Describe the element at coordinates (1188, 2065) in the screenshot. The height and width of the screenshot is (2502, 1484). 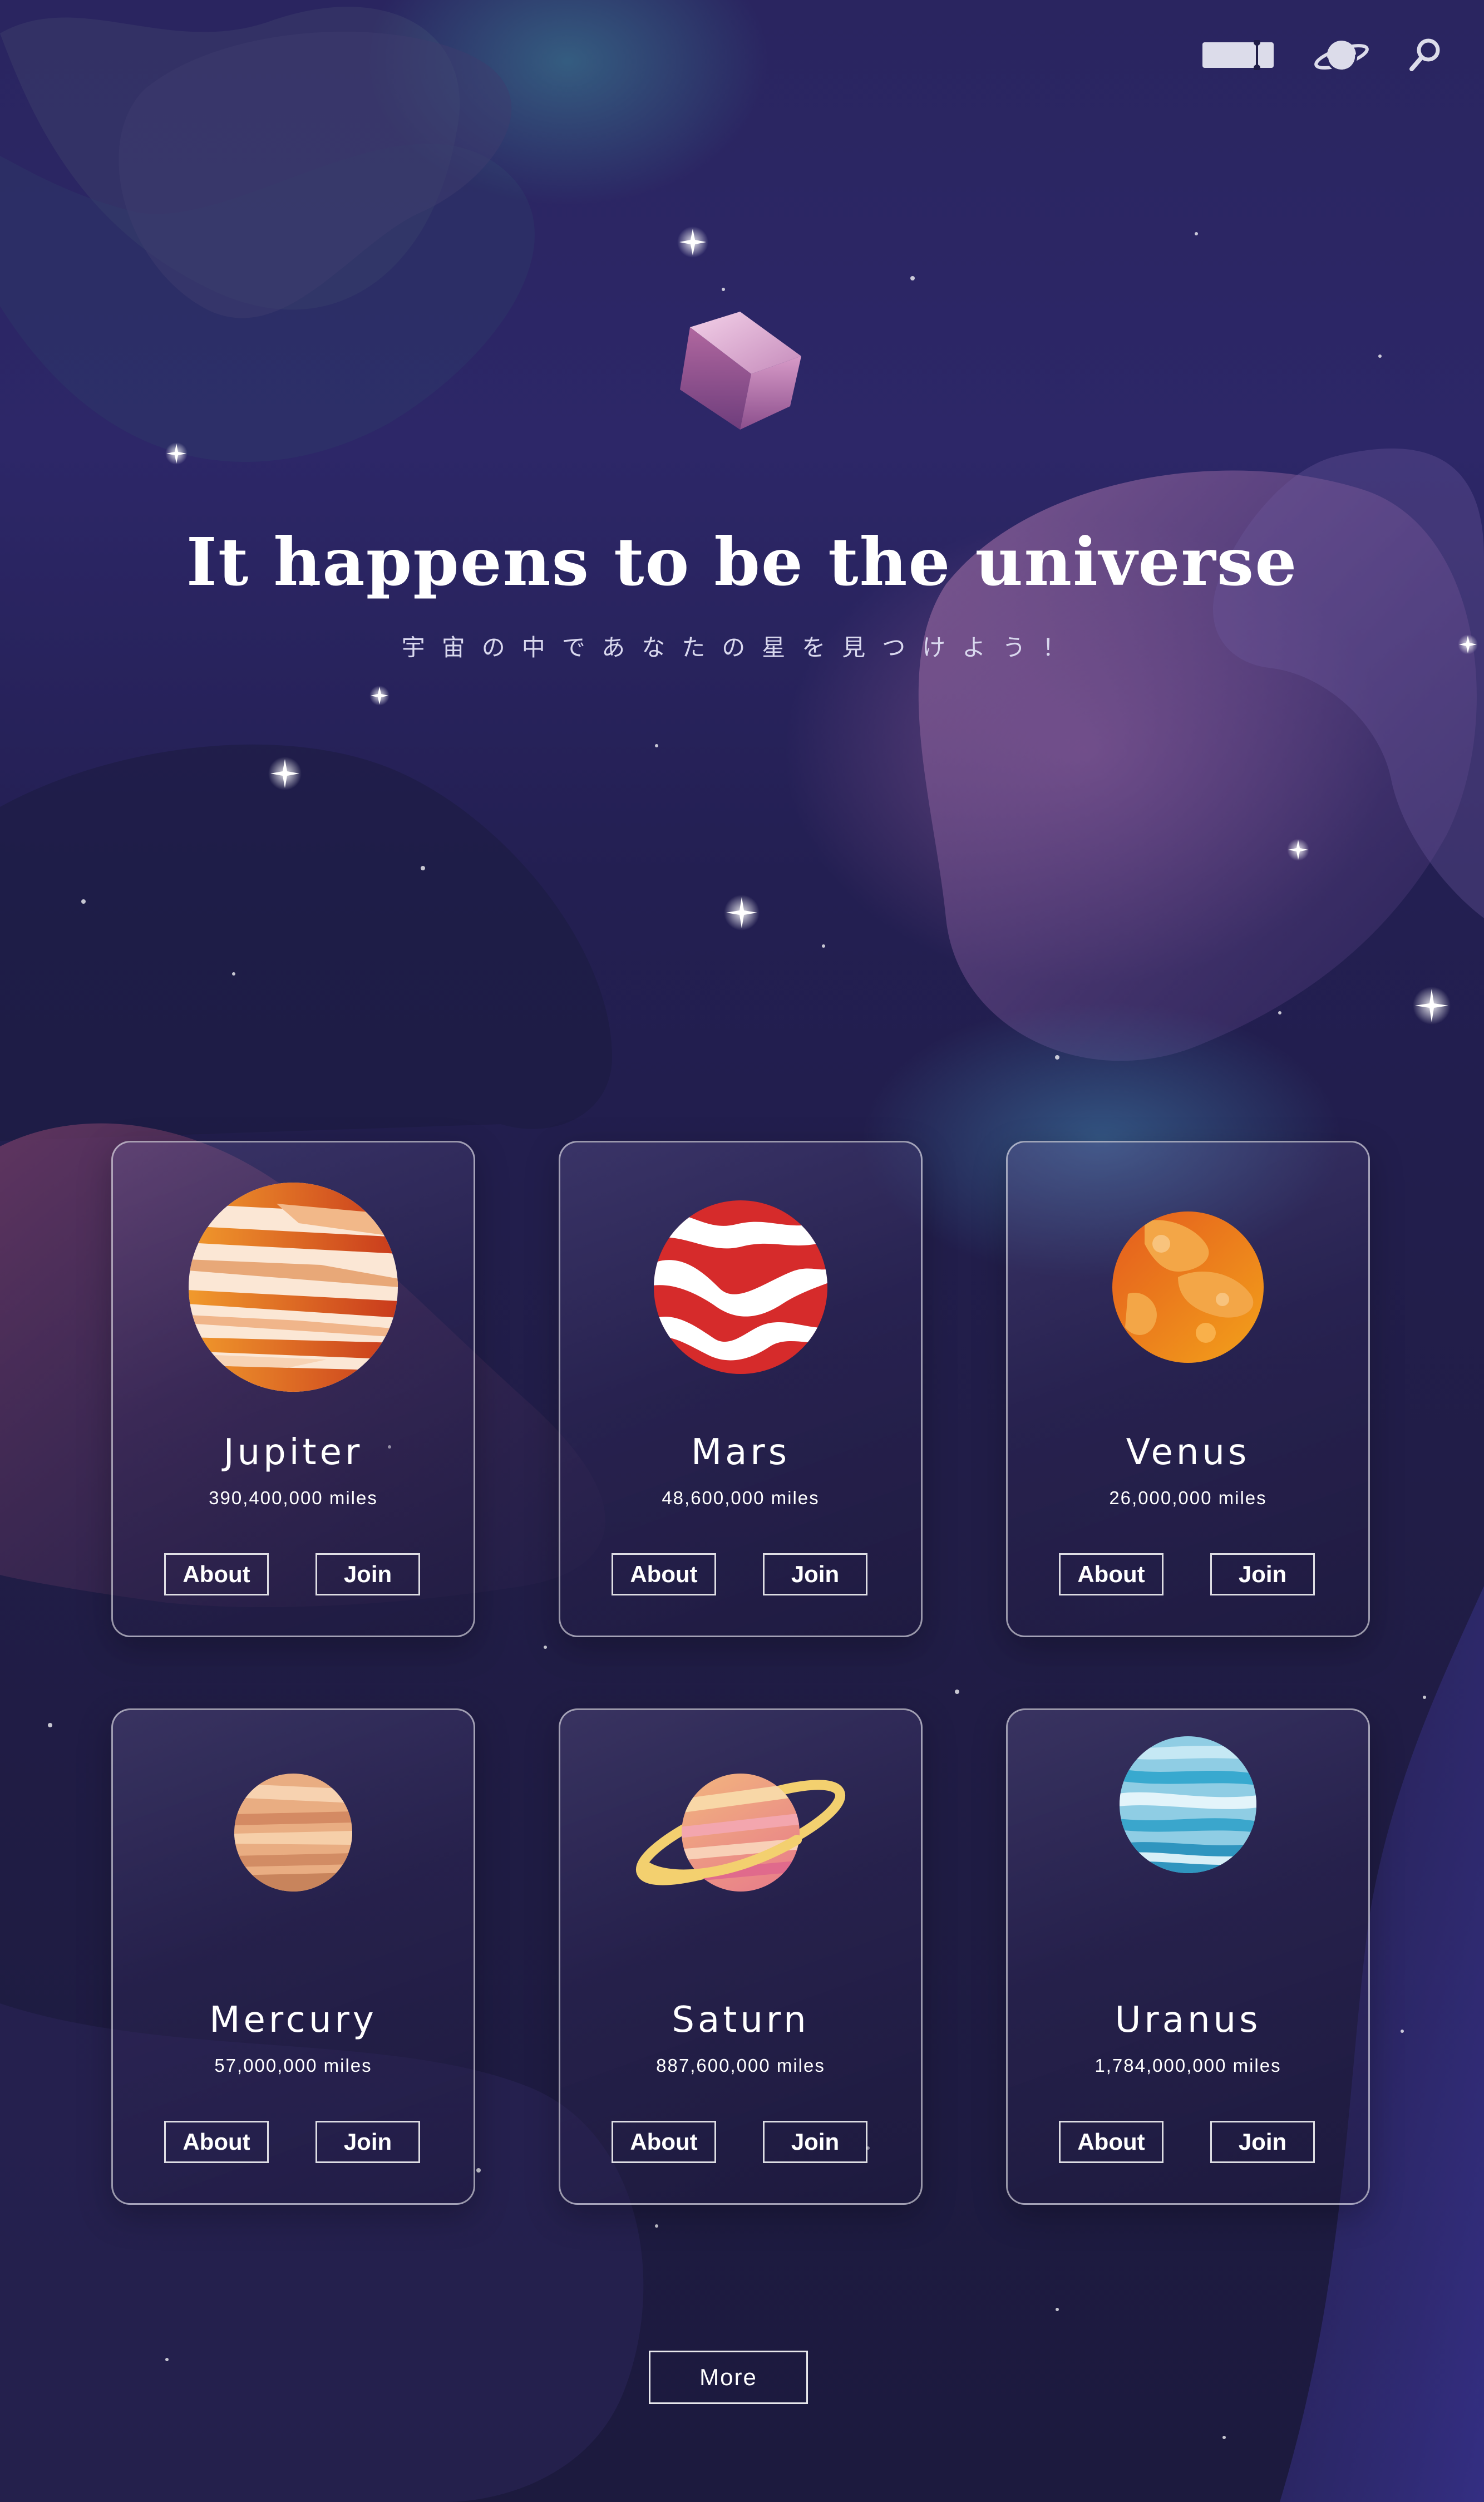
I see `planet-distance: 1,784,000,000 miles` at that location.